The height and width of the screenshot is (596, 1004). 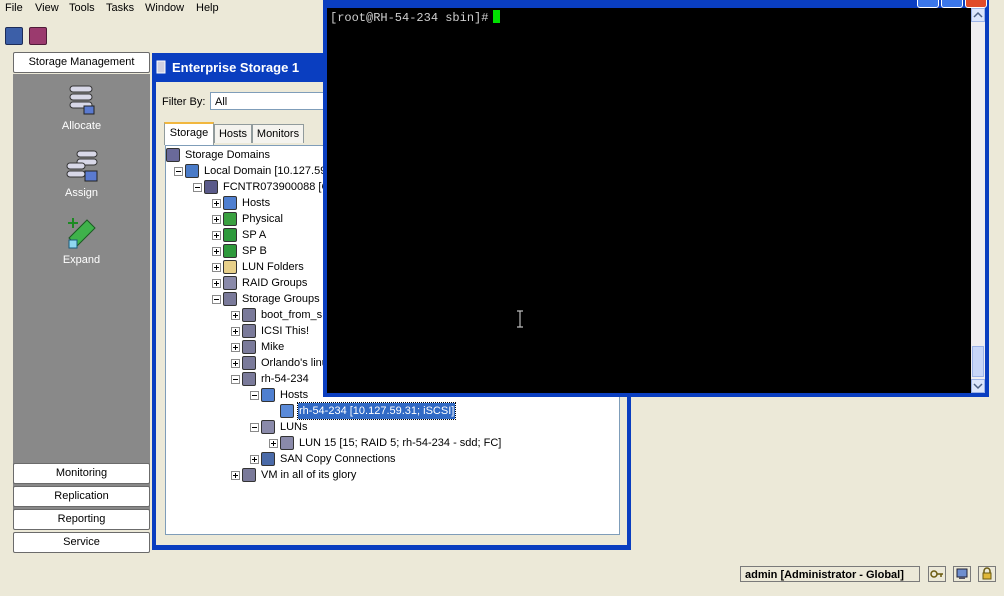 I want to click on status-bar: admin [Administrator - Global], so click(x=502, y=577).